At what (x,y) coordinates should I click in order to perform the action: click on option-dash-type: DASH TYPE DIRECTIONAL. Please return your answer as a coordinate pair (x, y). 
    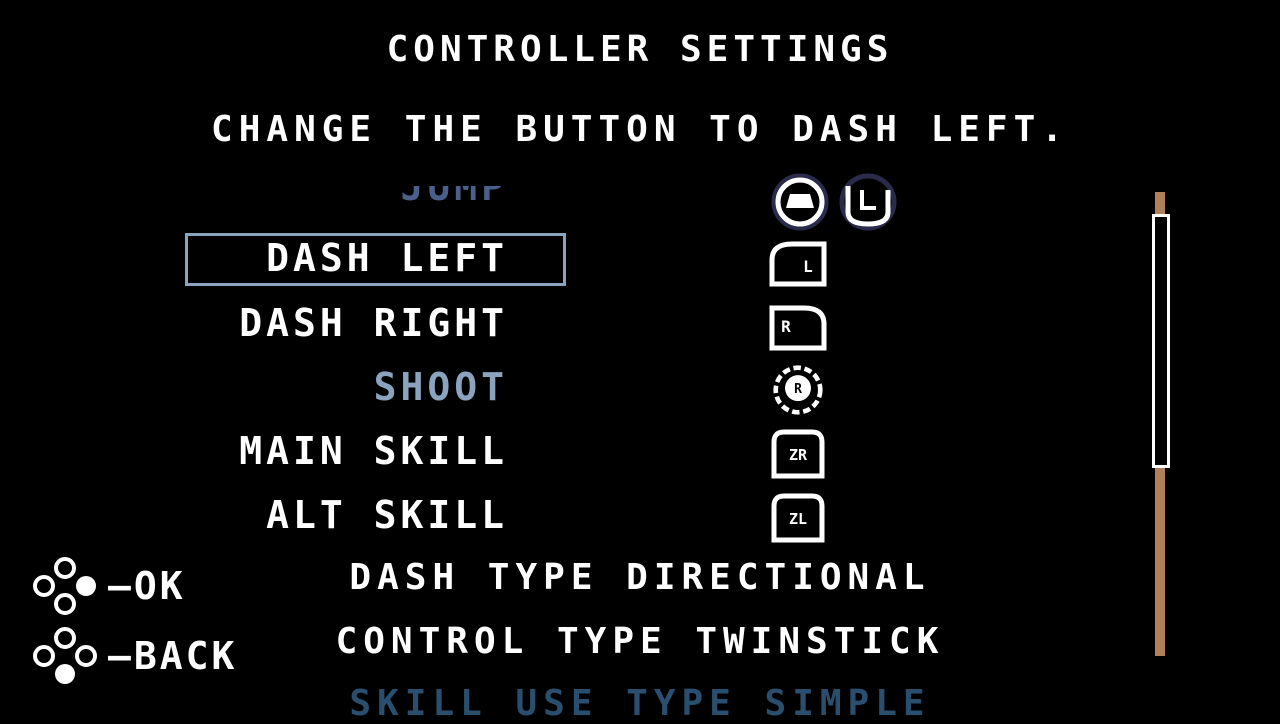
    Looking at the image, I should click on (640, 578).